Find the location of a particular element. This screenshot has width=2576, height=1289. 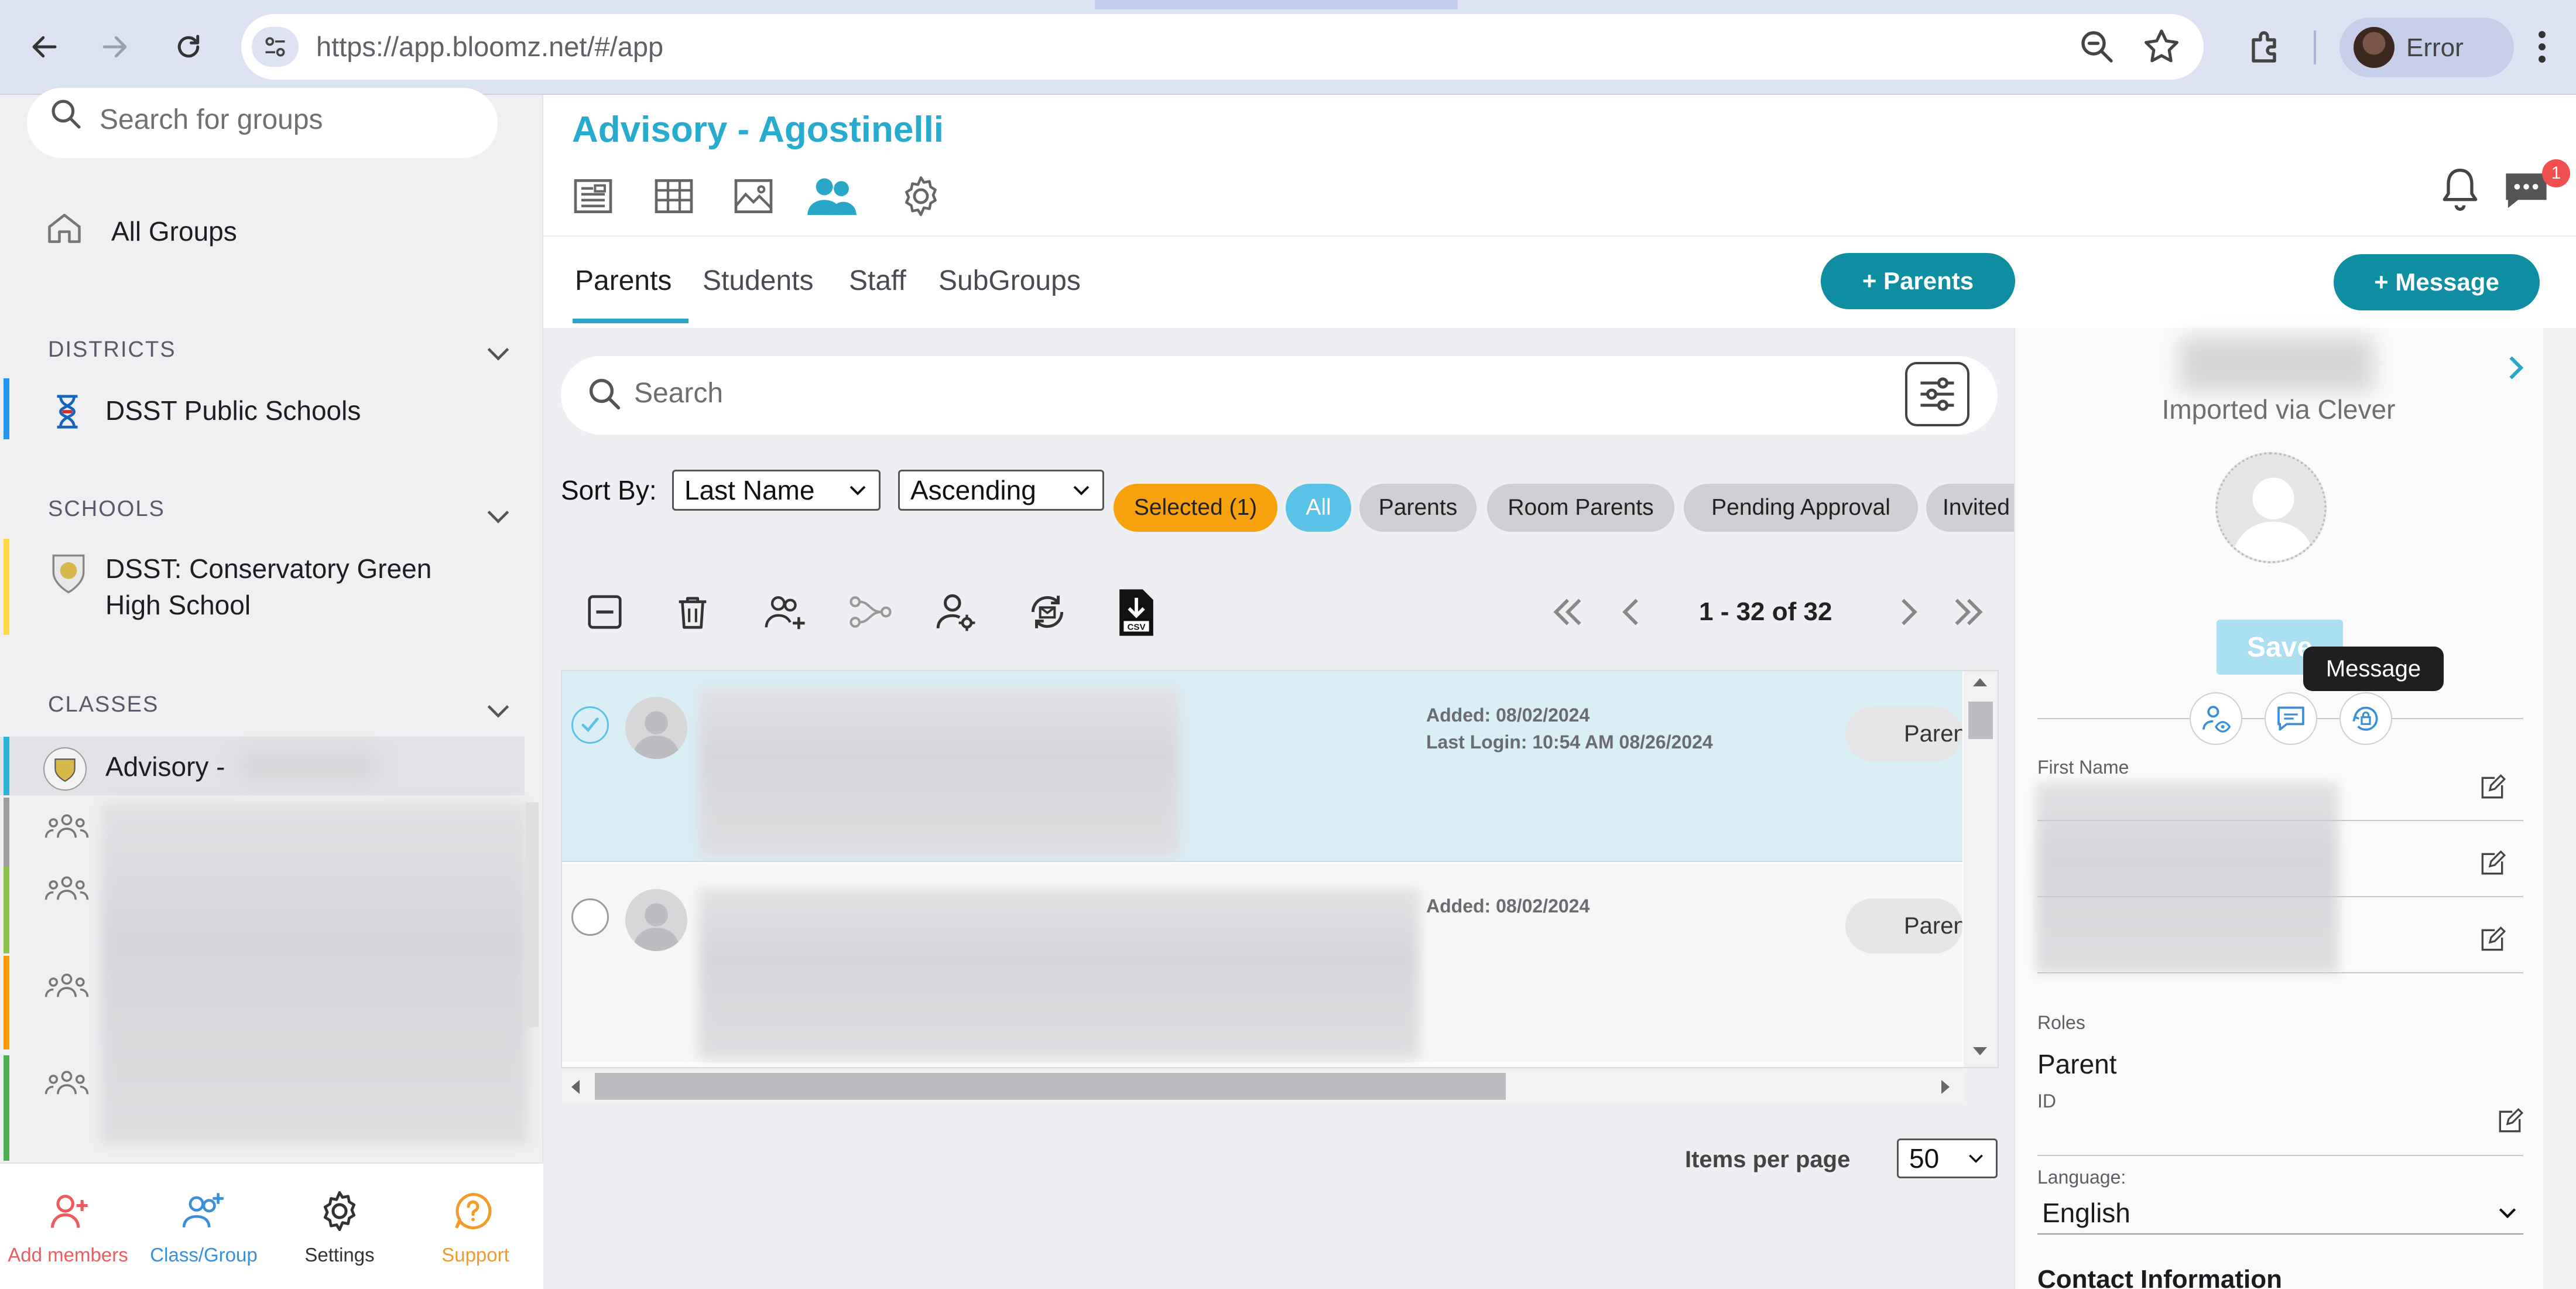

delete-button is located at coordinates (692, 612).